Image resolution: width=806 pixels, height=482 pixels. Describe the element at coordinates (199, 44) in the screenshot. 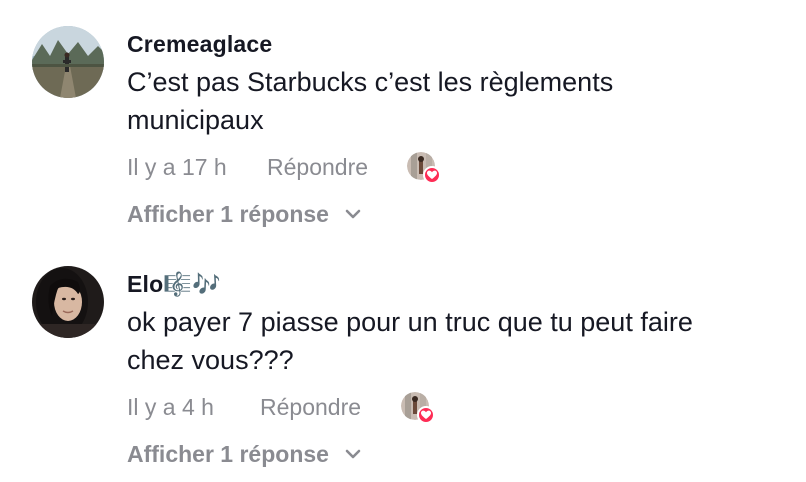

I see `comment-username: Cremeaglace` at that location.